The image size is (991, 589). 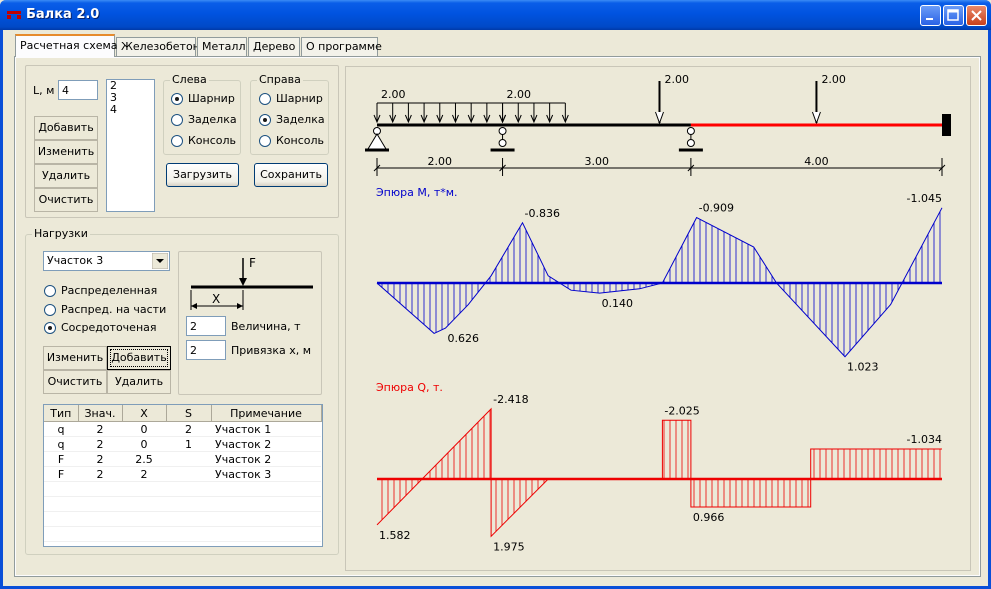 What do you see at coordinates (114, 309) in the screenshot?
I see `load-type-partial-label: Распред. на части` at bounding box center [114, 309].